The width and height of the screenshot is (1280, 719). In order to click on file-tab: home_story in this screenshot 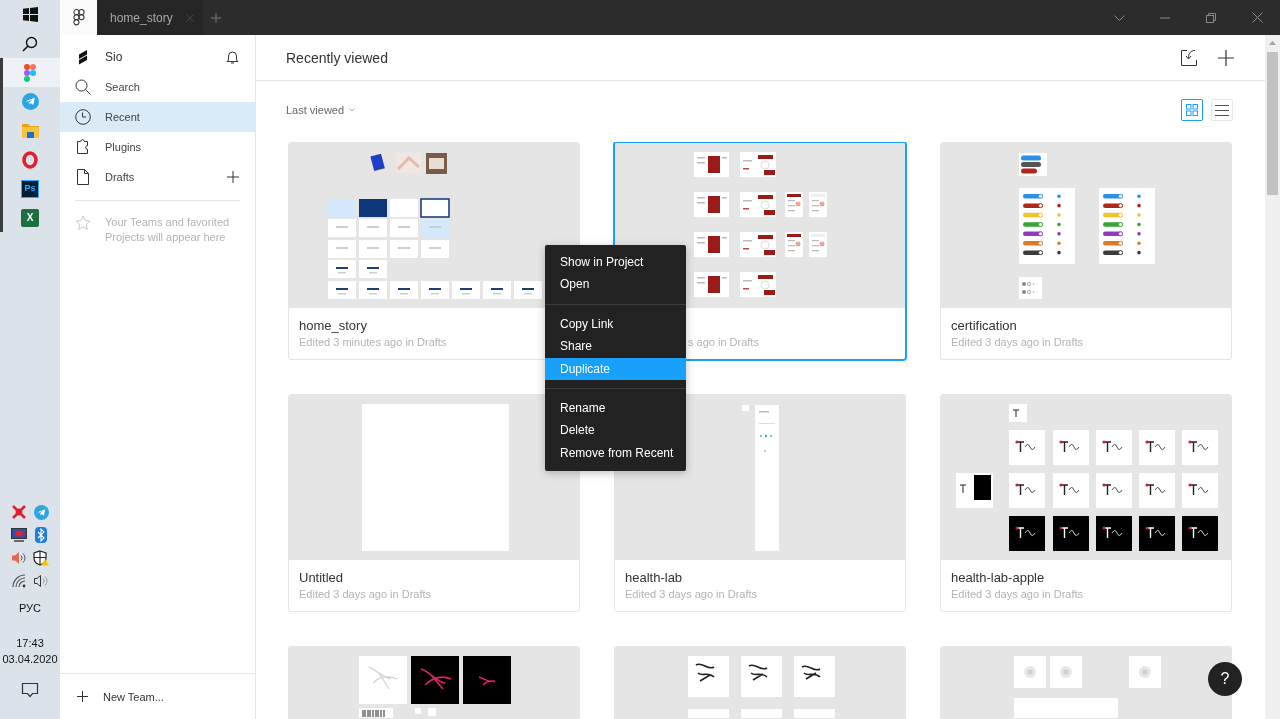, I will do `click(150, 17)`.